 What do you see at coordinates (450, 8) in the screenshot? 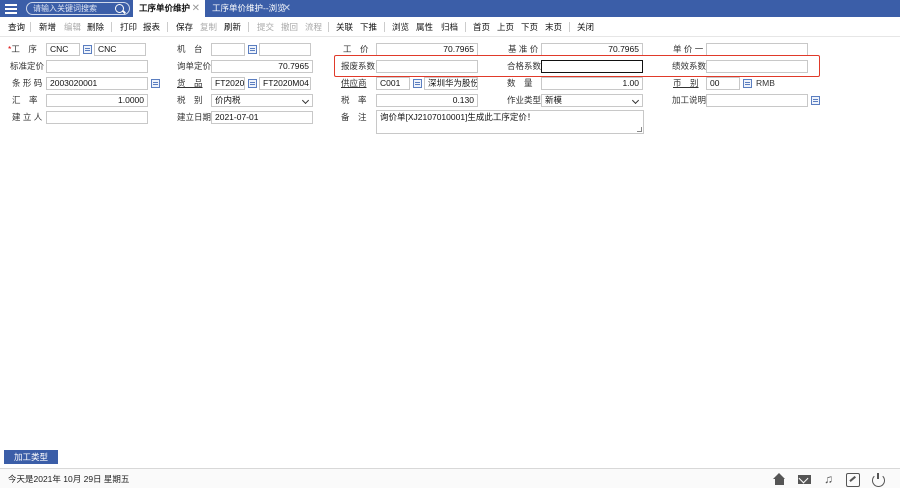
I see `top-bar: 工序单价维护 ✕ 工序单价维护--浏览 ✕` at bounding box center [450, 8].